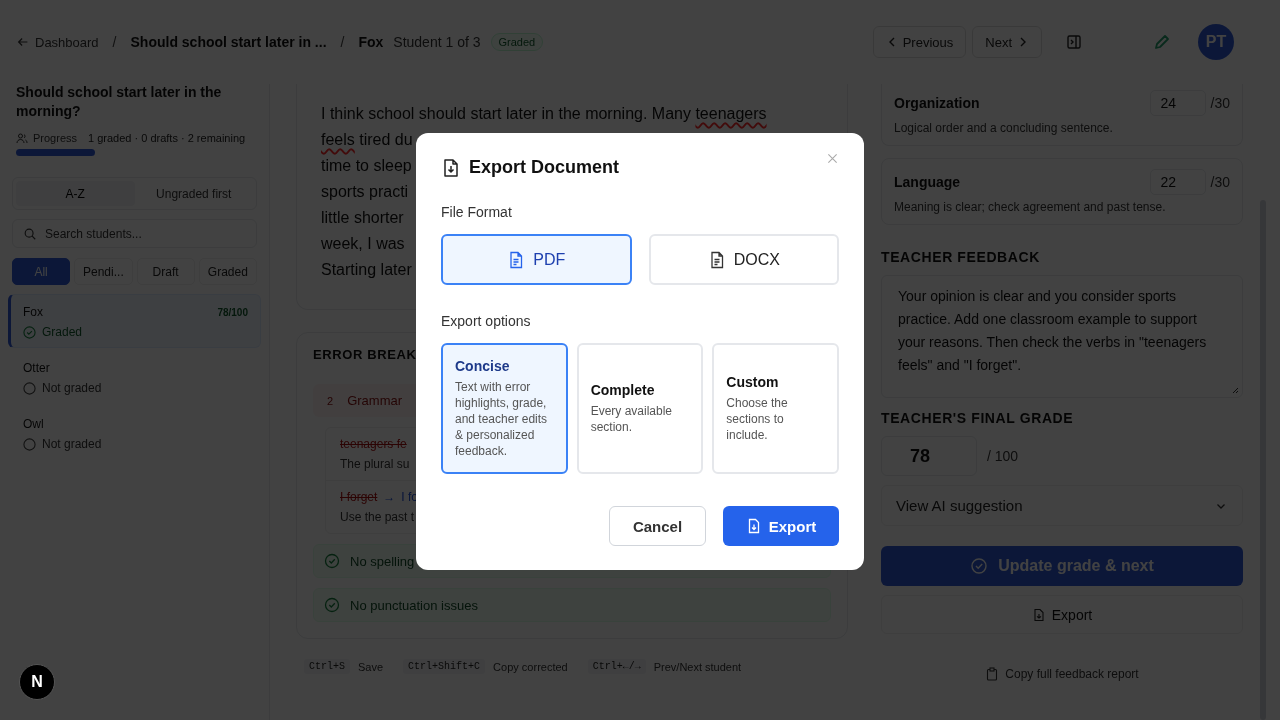 This screenshot has width=1280, height=720. What do you see at coordinates (36, 368) in the screenshot?
I see `student-name: Otter` at bounding box center [36, 368].